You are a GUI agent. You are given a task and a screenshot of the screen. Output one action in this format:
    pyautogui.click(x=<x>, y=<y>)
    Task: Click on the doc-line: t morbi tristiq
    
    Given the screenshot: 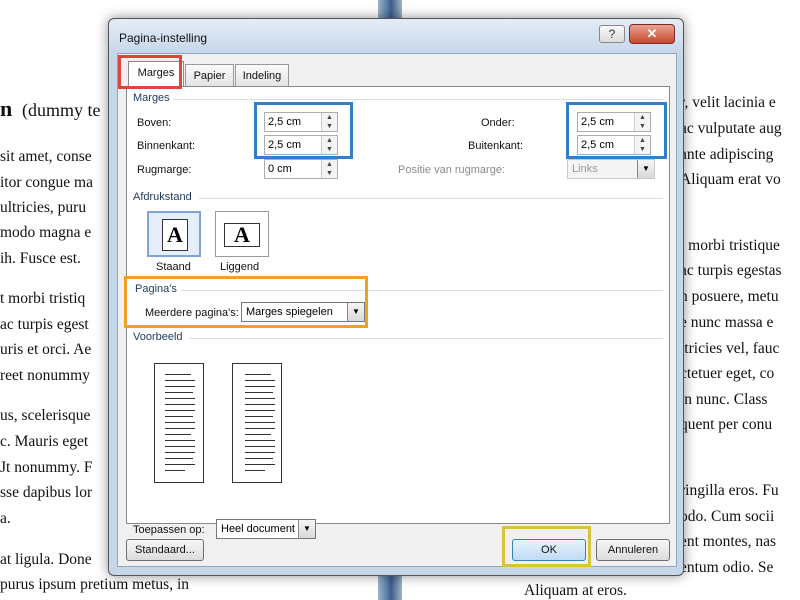 What is the action you would take?
    pyautogui.click(x=43, y=298)
    